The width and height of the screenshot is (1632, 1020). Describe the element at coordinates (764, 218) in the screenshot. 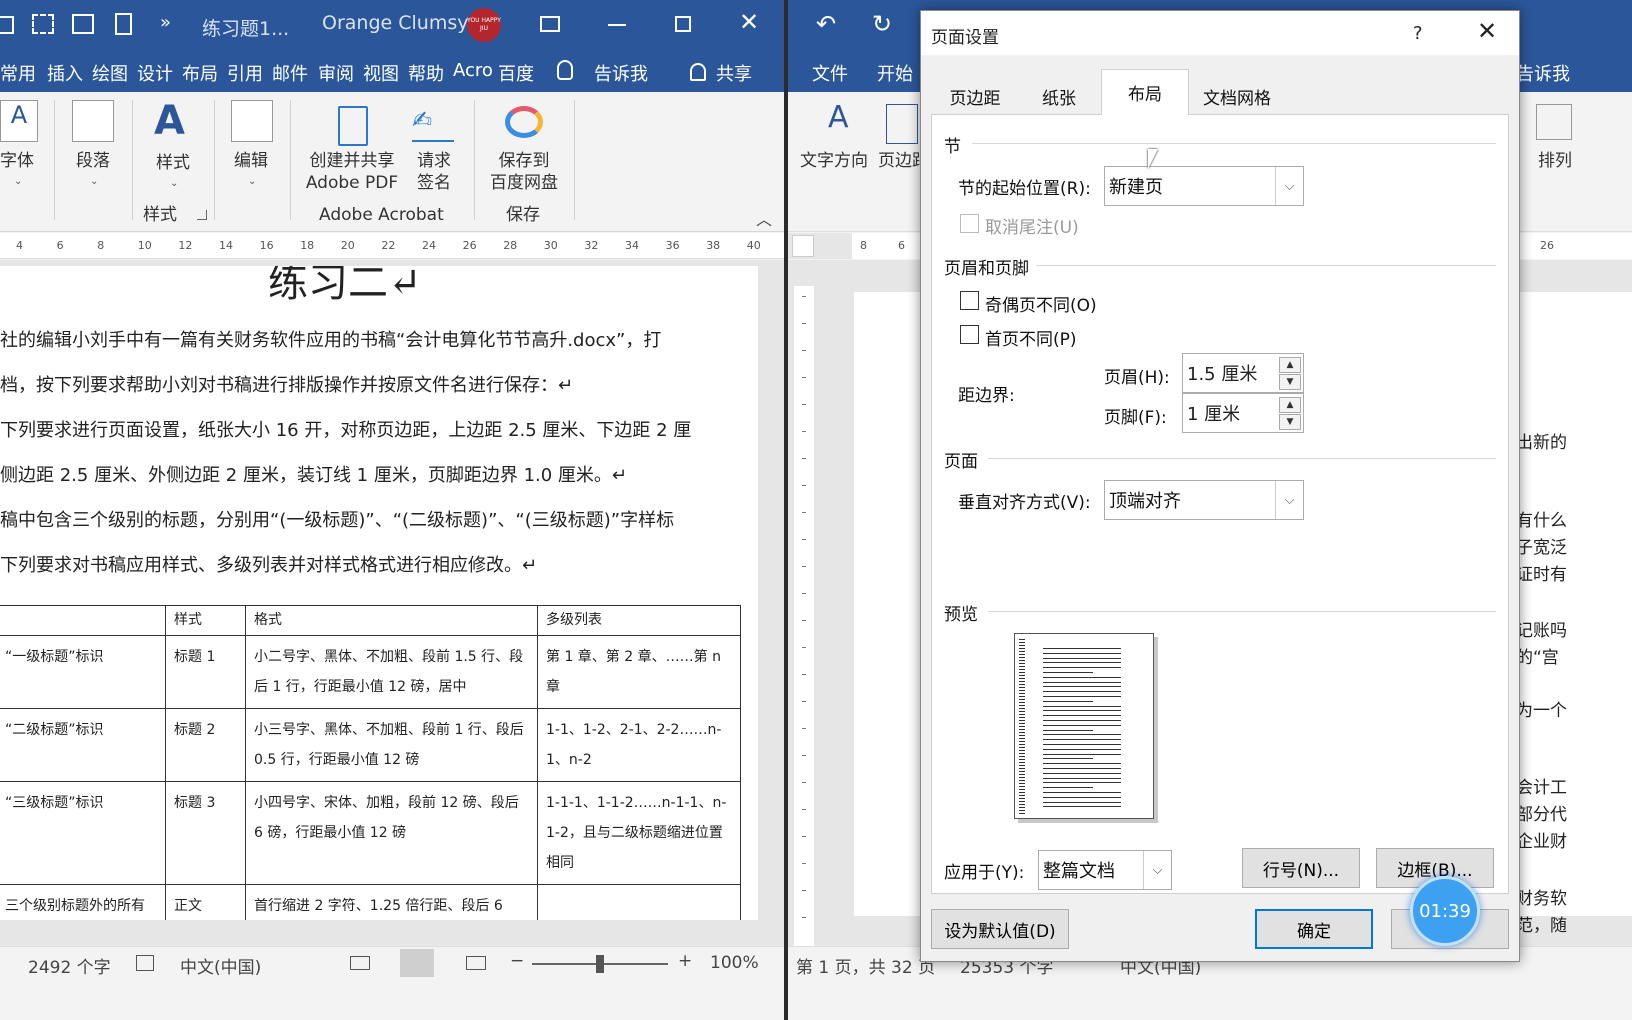

I see `collapse-ribbon-icon: ︿` at that location.